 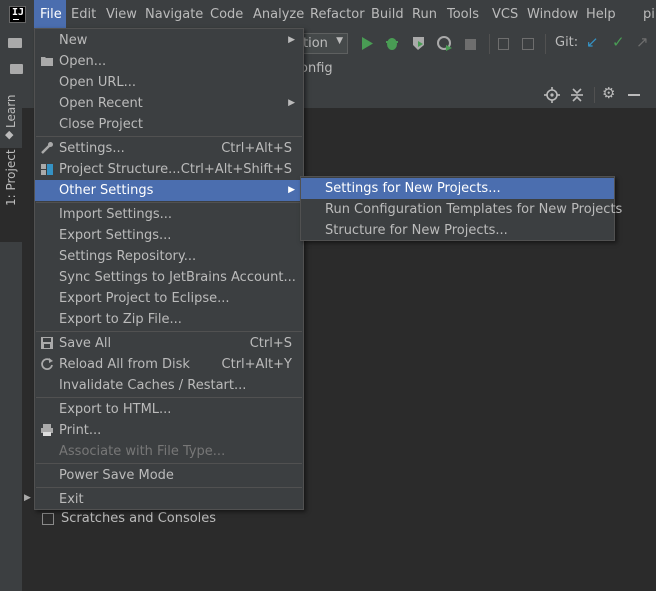 What do you see at coordinates (169, 190) in the screenshot?
I see `menu-item-other-settings: Other Settings ▶` at bounding box center [169, 190].